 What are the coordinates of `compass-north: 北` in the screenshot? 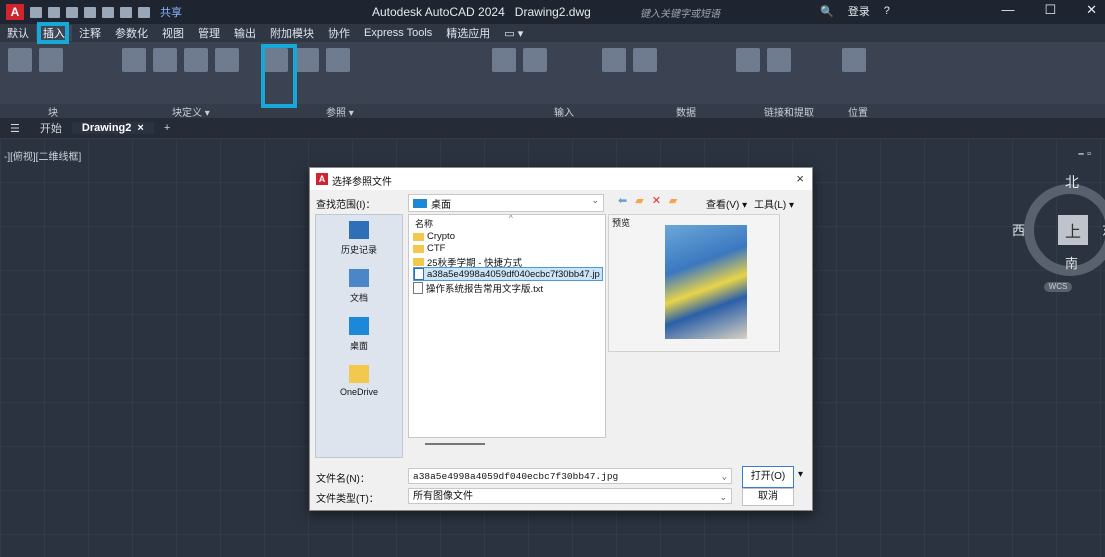 It's located at (1072, 182).